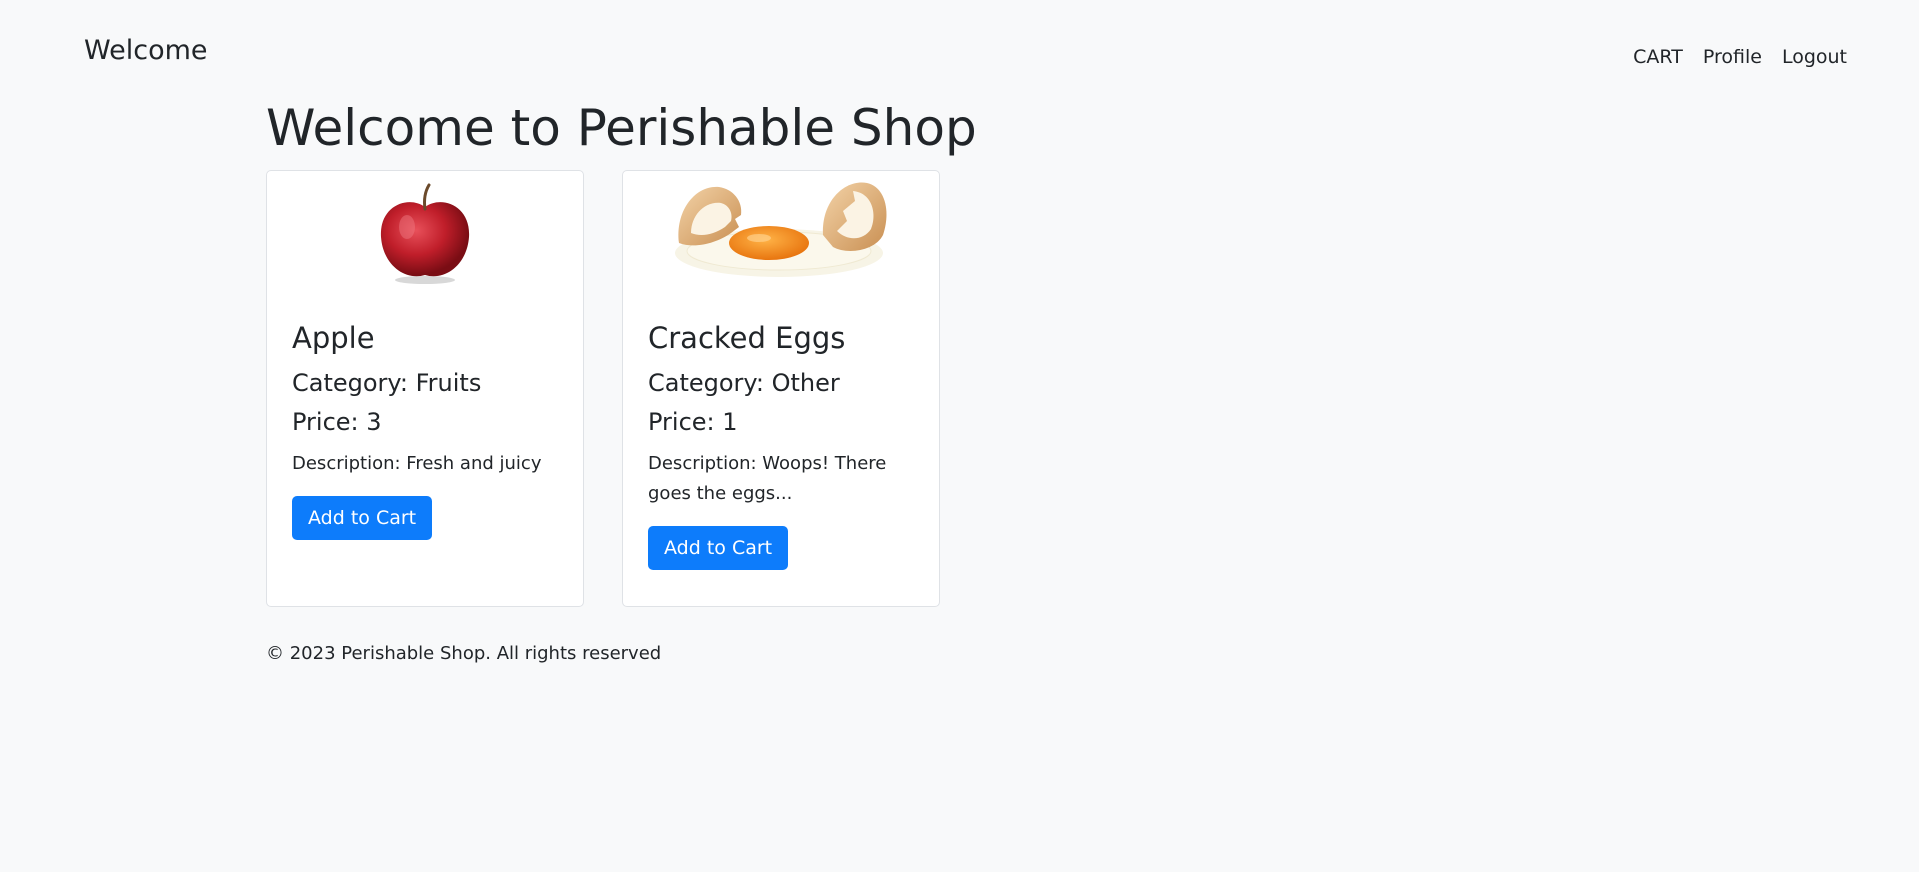  Describe the element at coordinates (337, 421) in the screenshot. I see `product-price: Price: 3` at that location.